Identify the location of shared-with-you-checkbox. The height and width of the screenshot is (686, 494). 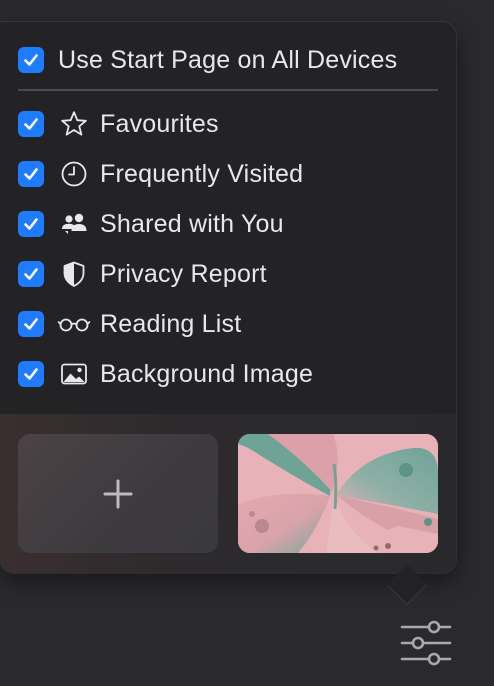
(31, 224).